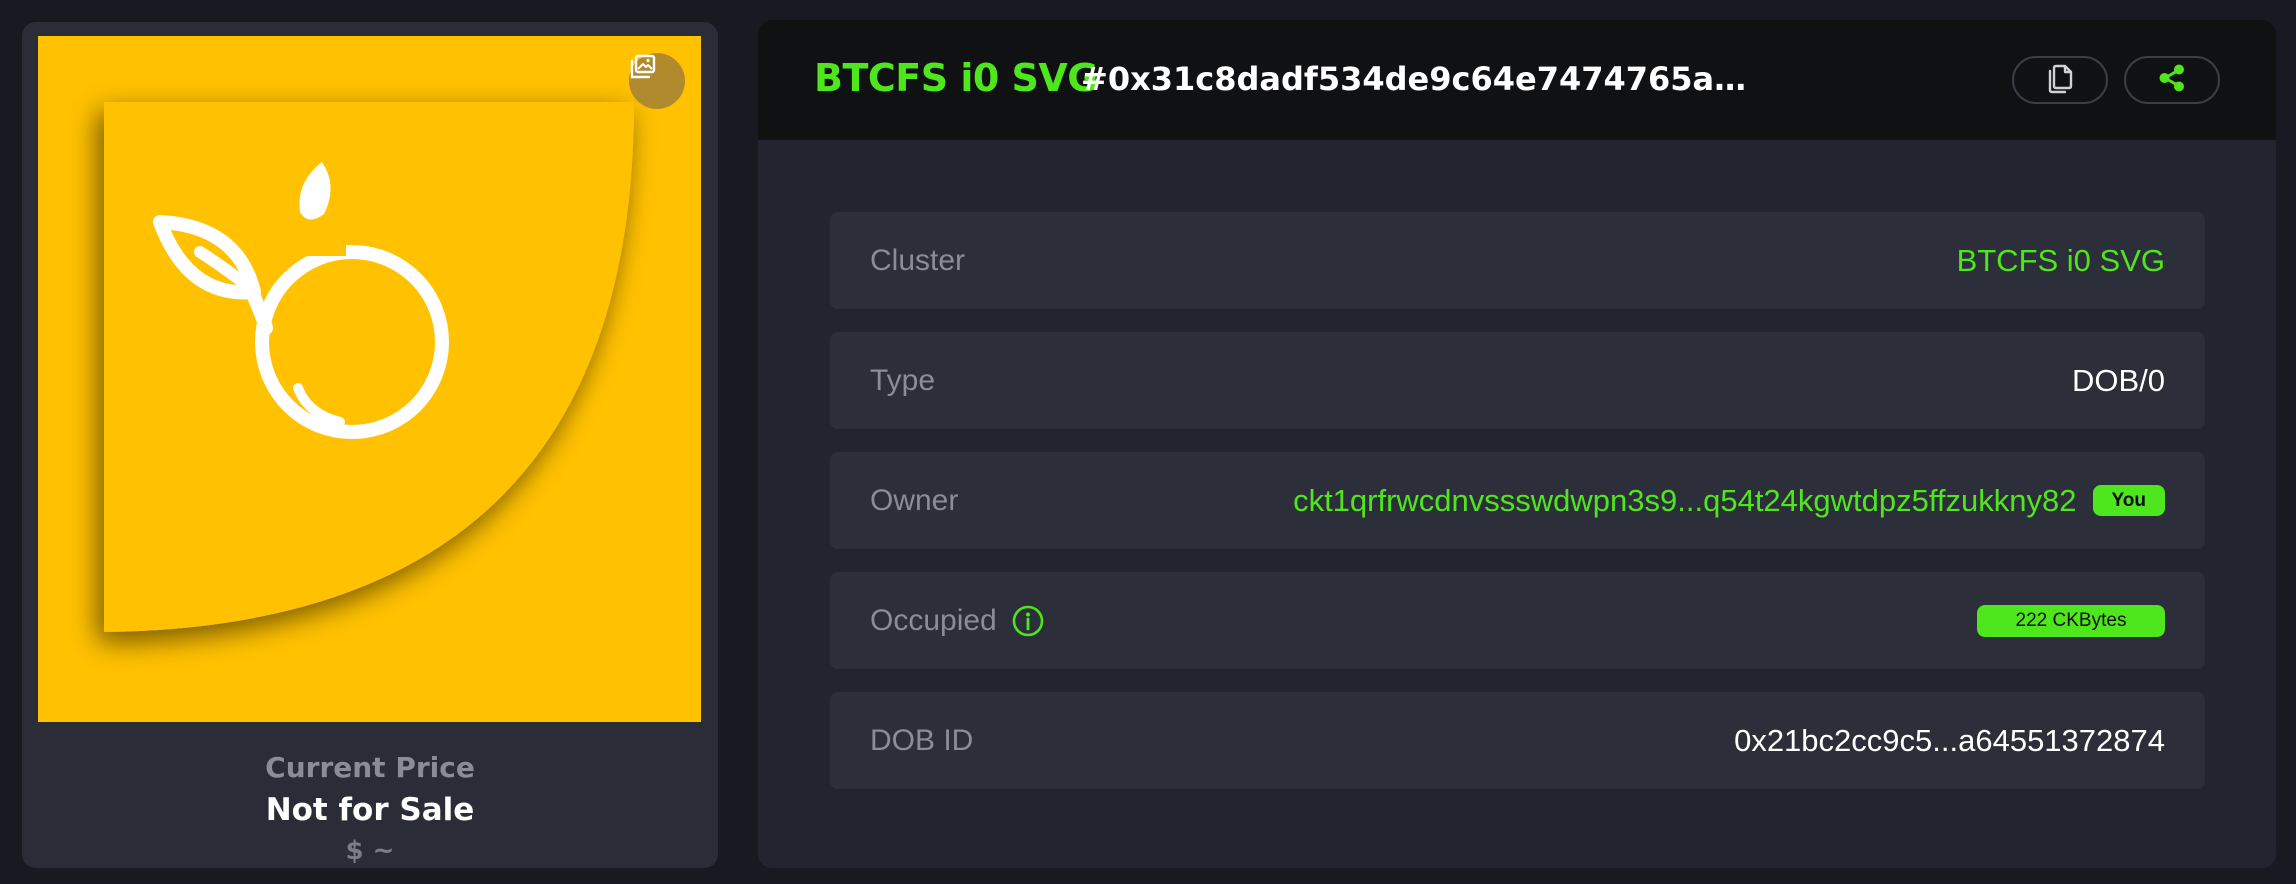 The height and width of the screenshot is (884, 2296). I want to click on cluster-link: BTCFS i0 SVG, so click(2061, 261).